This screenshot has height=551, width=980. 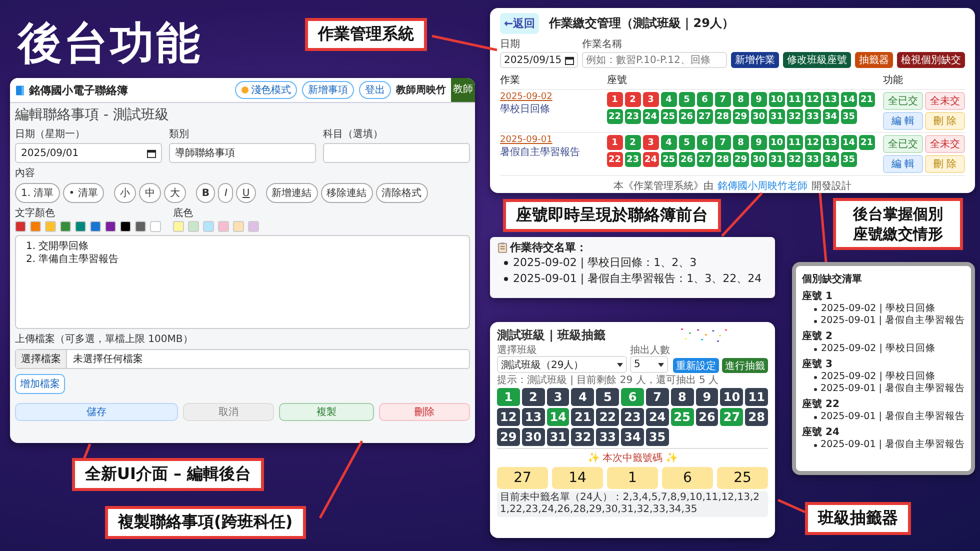 I want to click on header-button: 登出, so click(x=375, y=90).